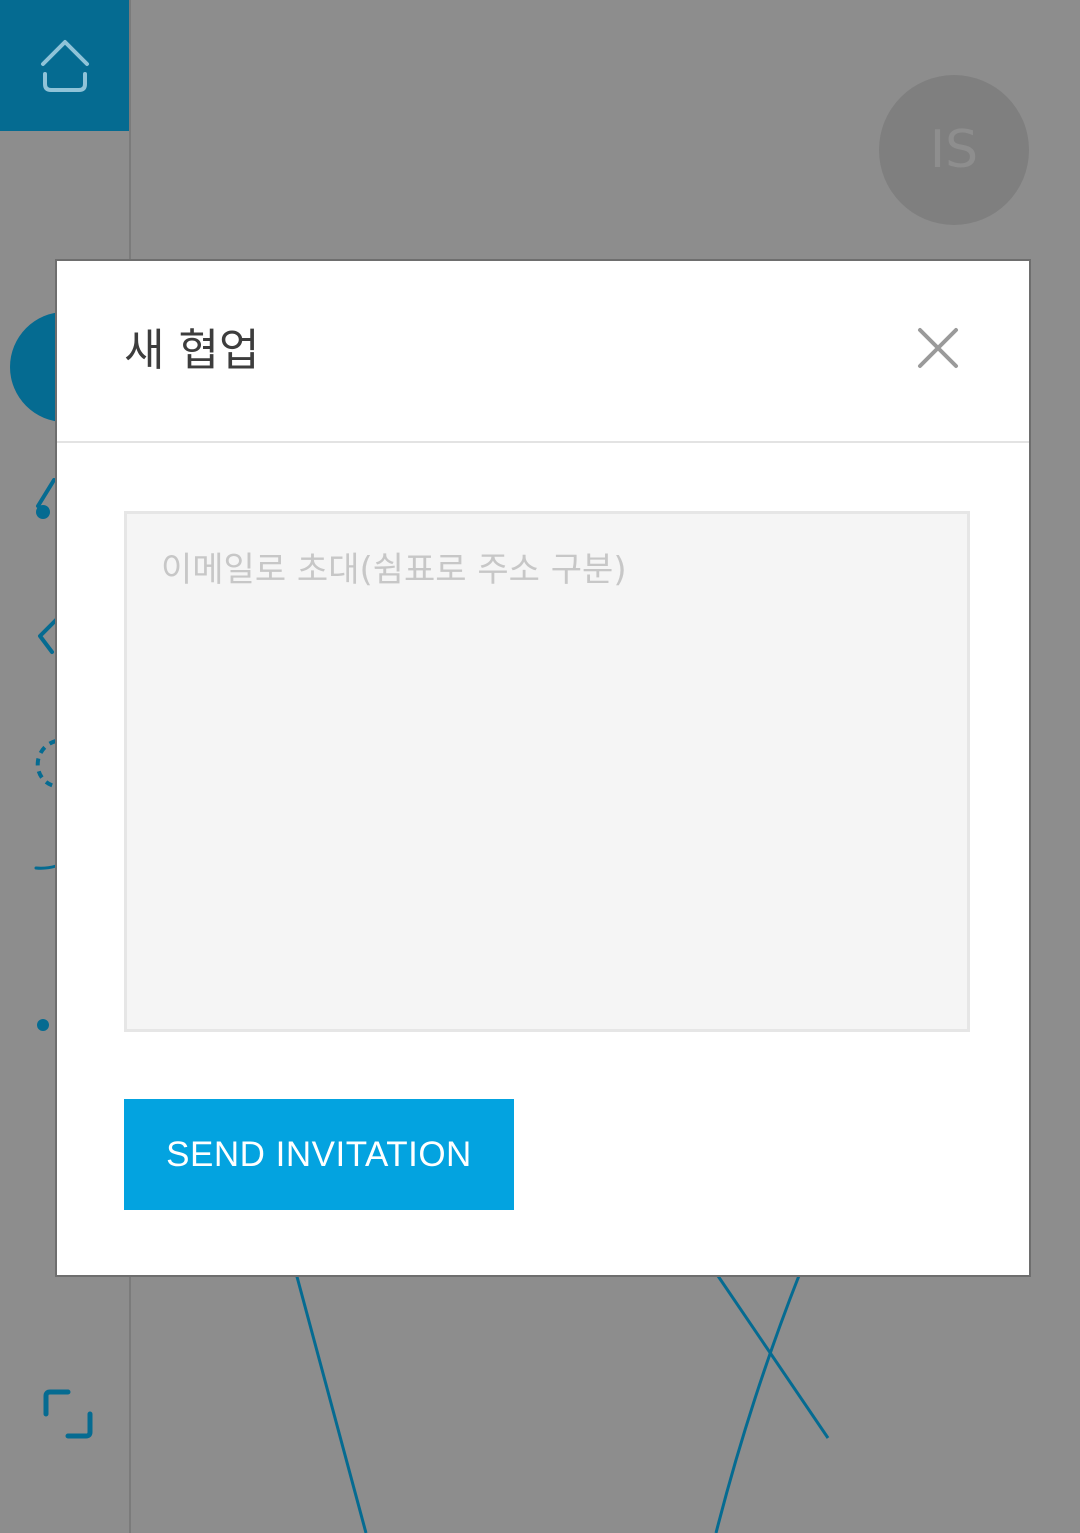 Image resolution: width=1080 pixels, height=1533 pixels. Describe the element at coordinates (543, 352) in the screenshot. I see `dialog-header: 새 협업` at that location.